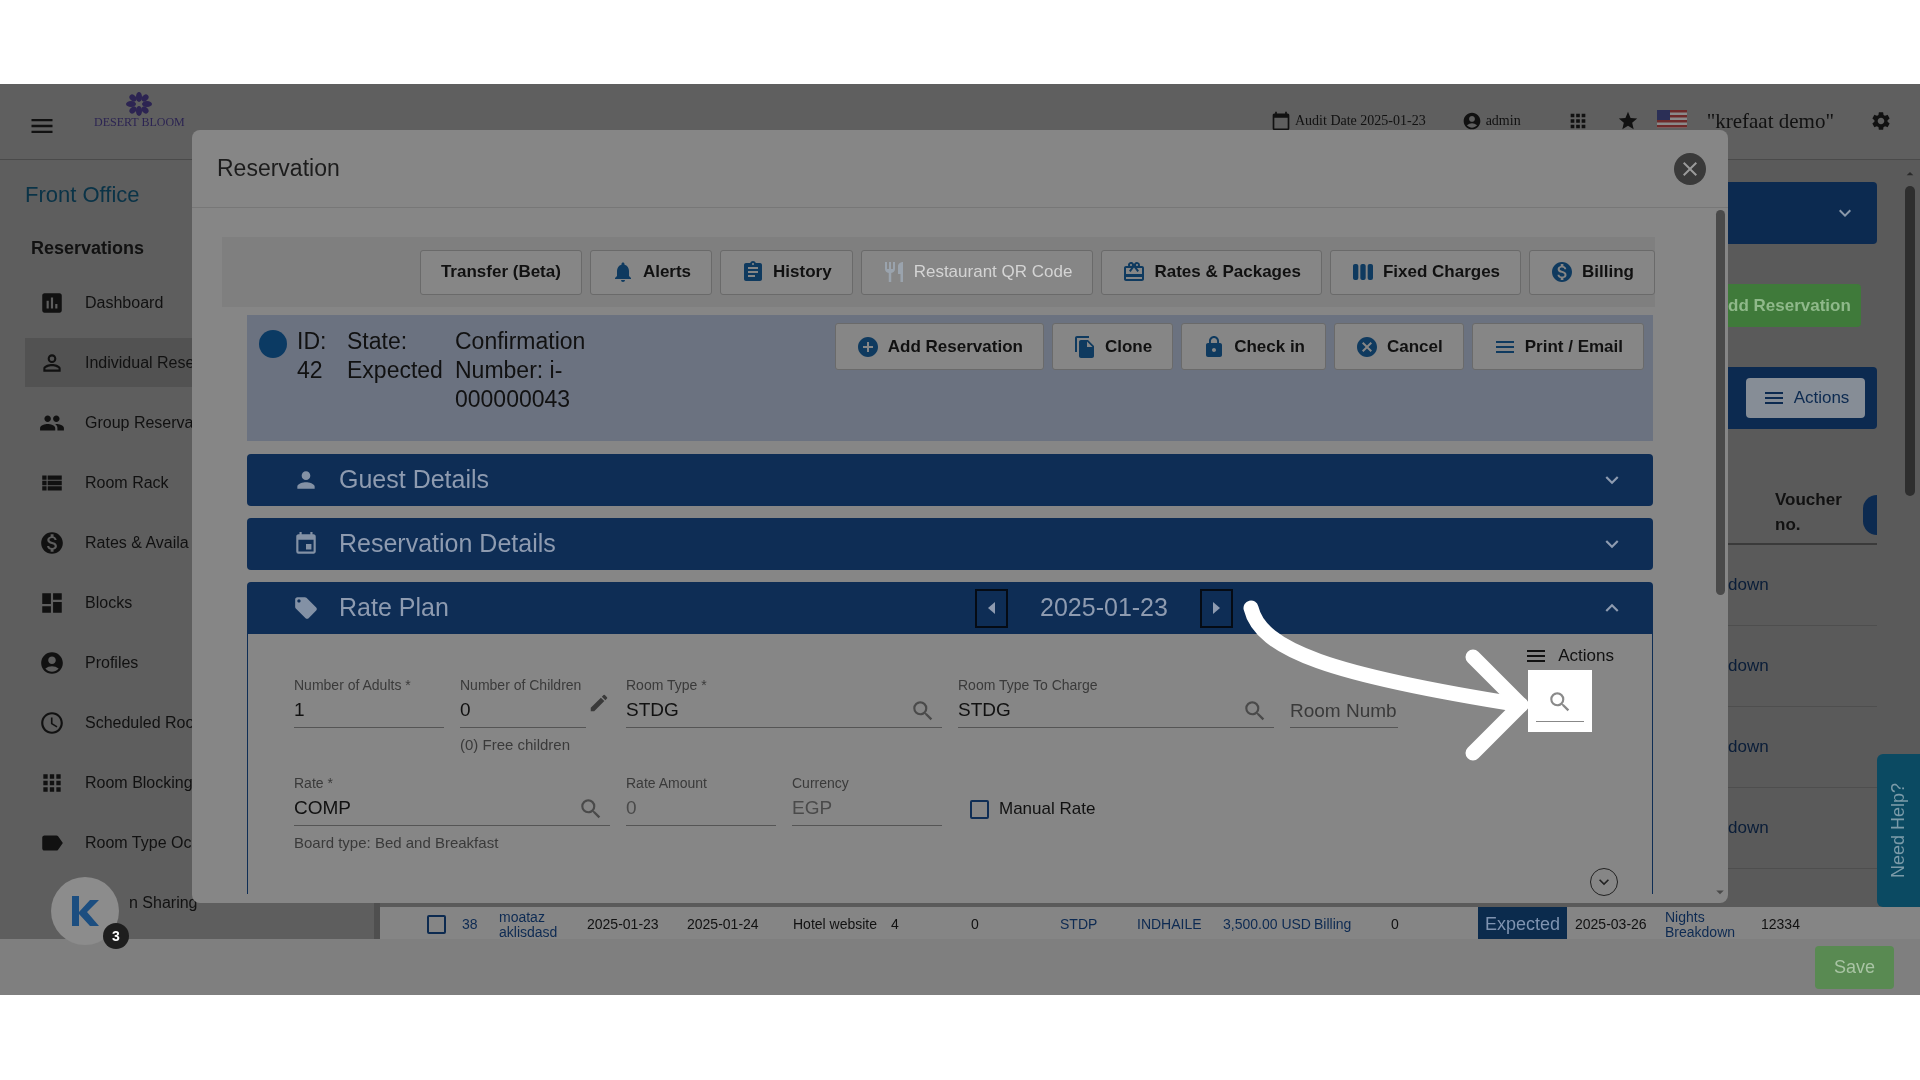 Image resolution: width=1920 pixels, height=1080 pixels. Describe the element at coordinates (521, 370) in the screenshot. I see `confirmation-number: Confirmation Number: i-000000043` at that location.